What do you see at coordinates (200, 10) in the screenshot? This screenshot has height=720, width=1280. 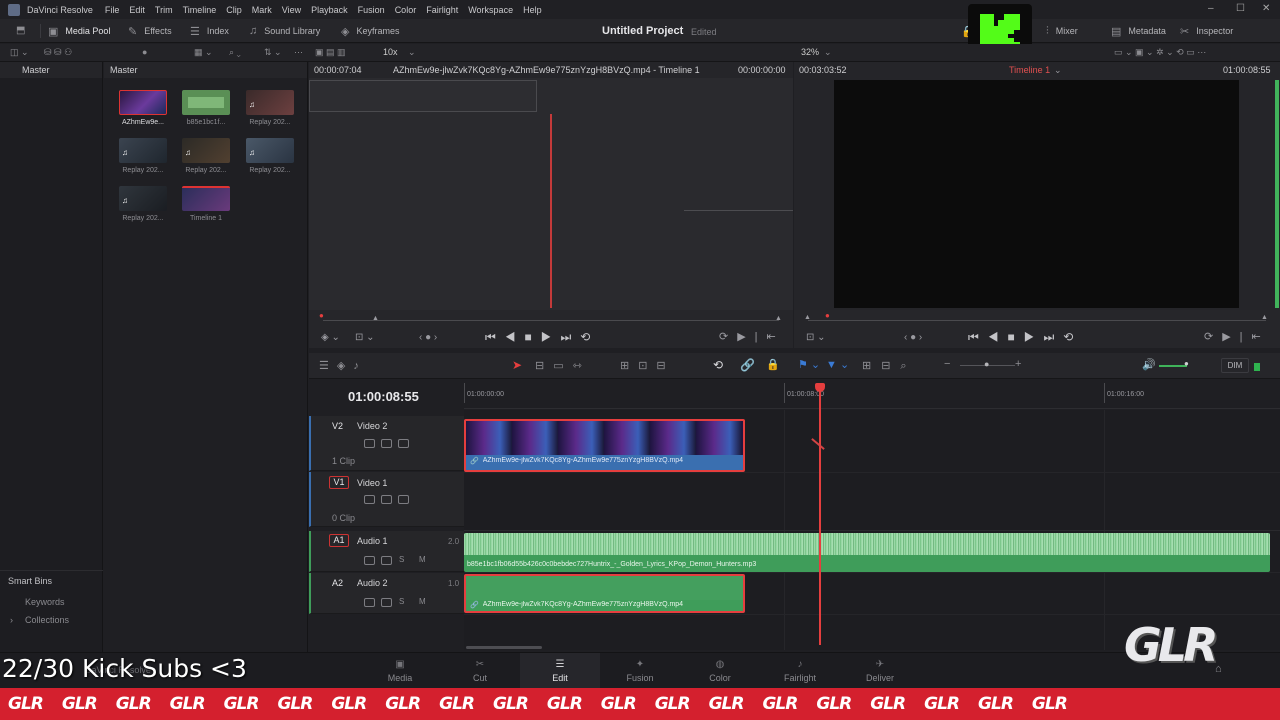 I see `menu-timeline: Timeline` at bounding box center [200, 10].